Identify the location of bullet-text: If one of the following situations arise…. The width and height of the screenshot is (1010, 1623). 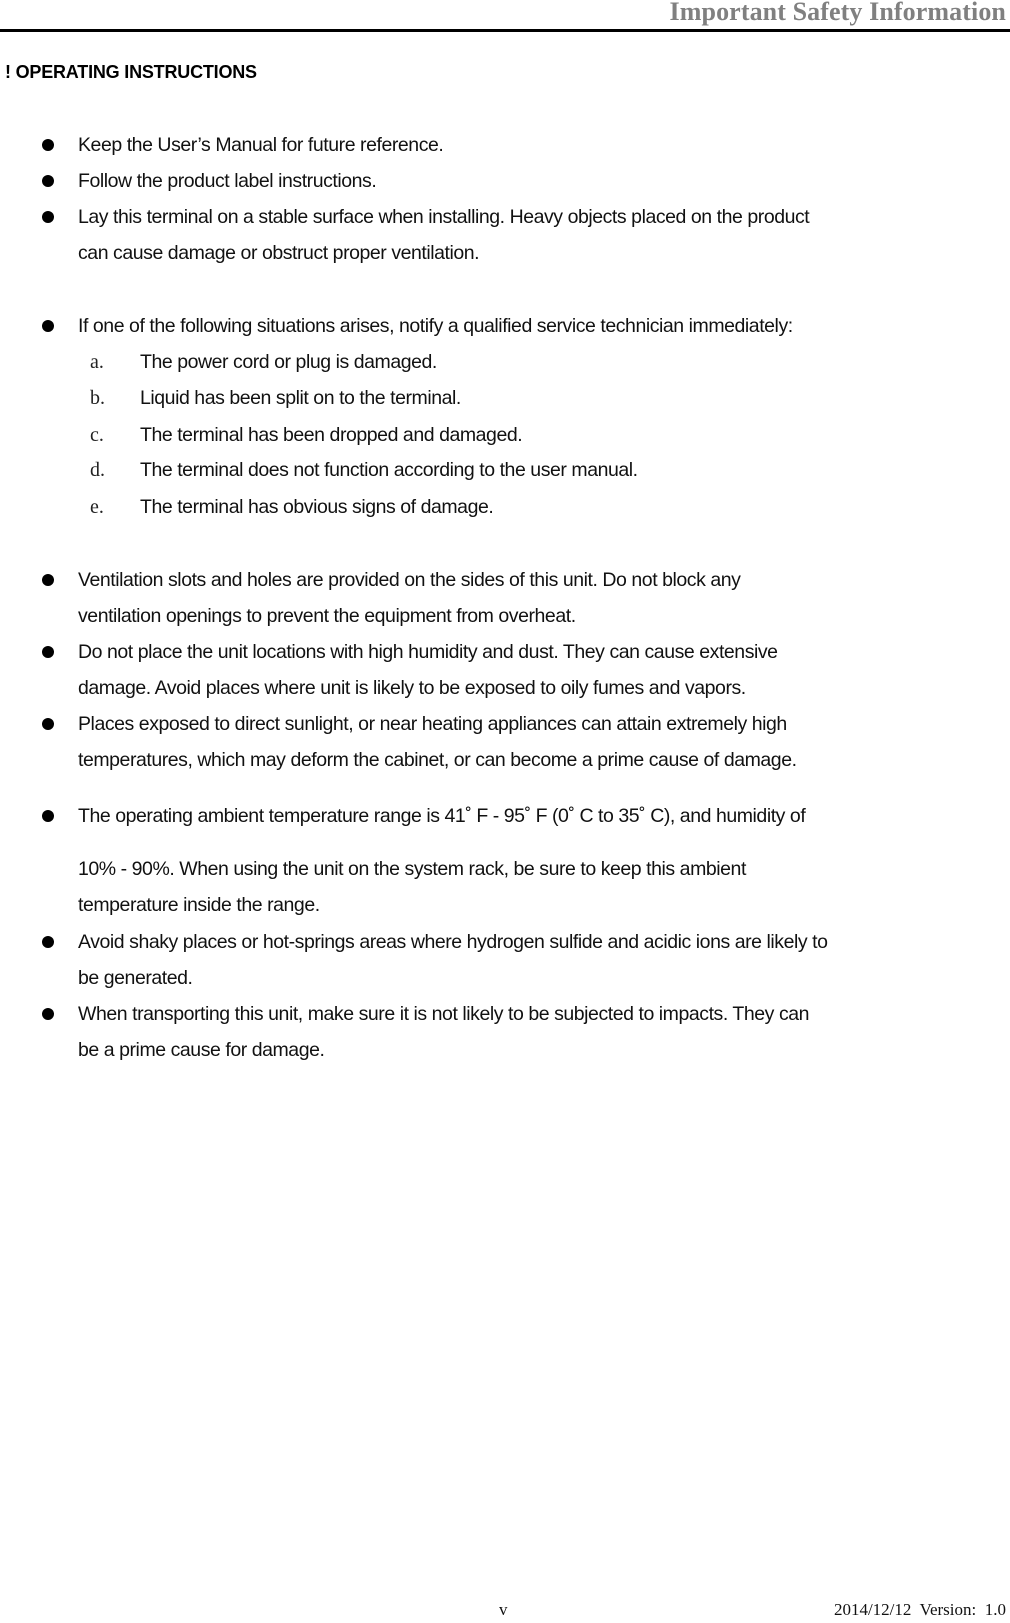
(435, 326).